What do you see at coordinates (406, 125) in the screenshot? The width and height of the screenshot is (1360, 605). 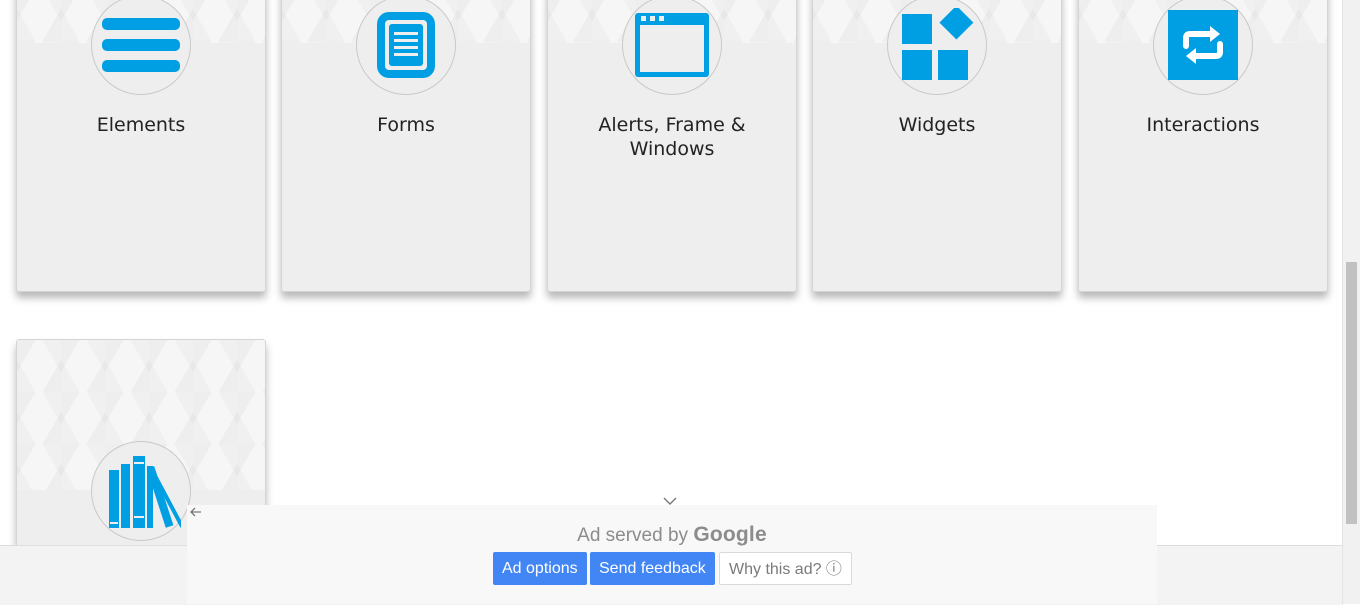 I see `card-title: Forms` at bounding box center [406, 125].